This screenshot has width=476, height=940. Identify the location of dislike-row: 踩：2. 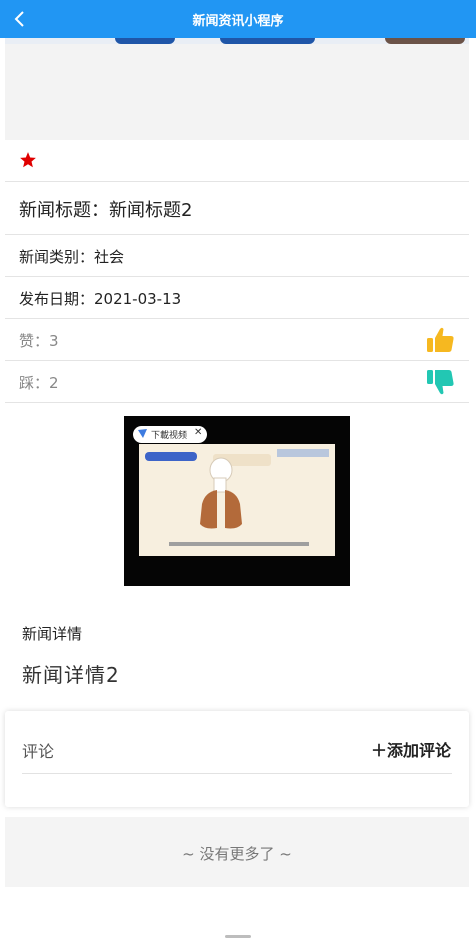
(237, 382).